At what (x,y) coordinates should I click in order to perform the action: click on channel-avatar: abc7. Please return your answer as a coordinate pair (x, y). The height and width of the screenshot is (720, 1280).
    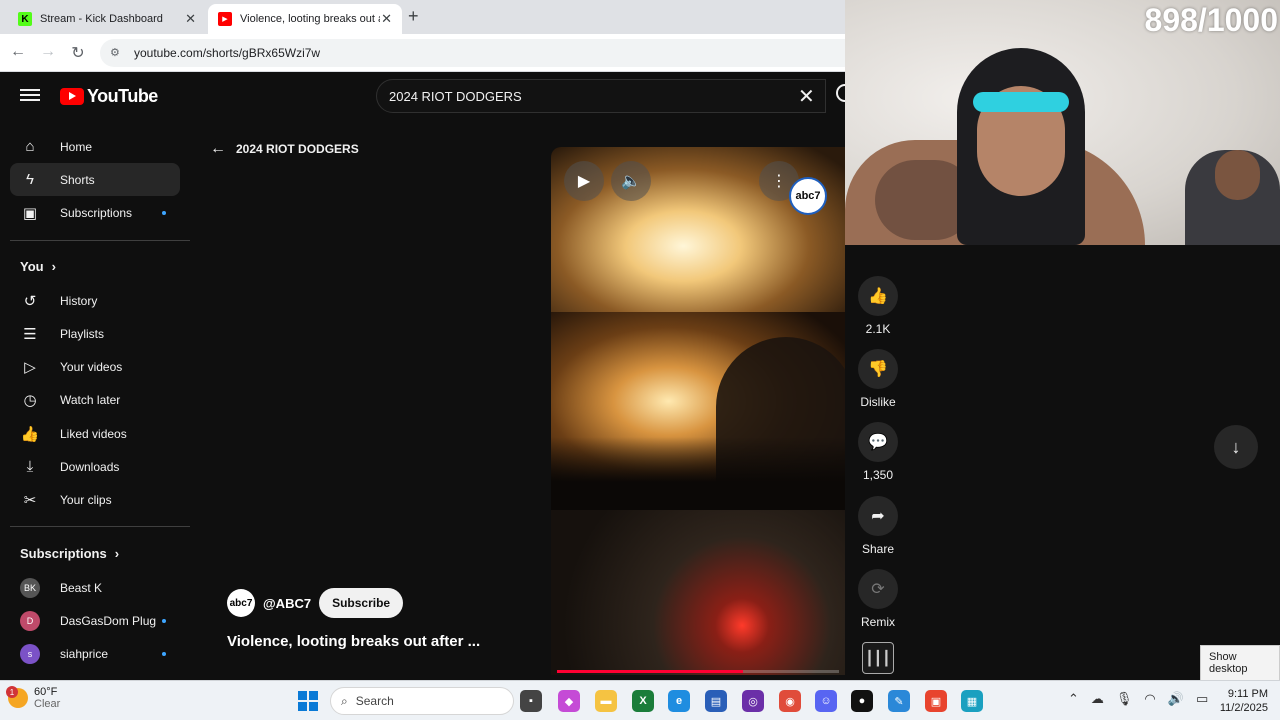
    Looking at the image, I should click on (241, 603).